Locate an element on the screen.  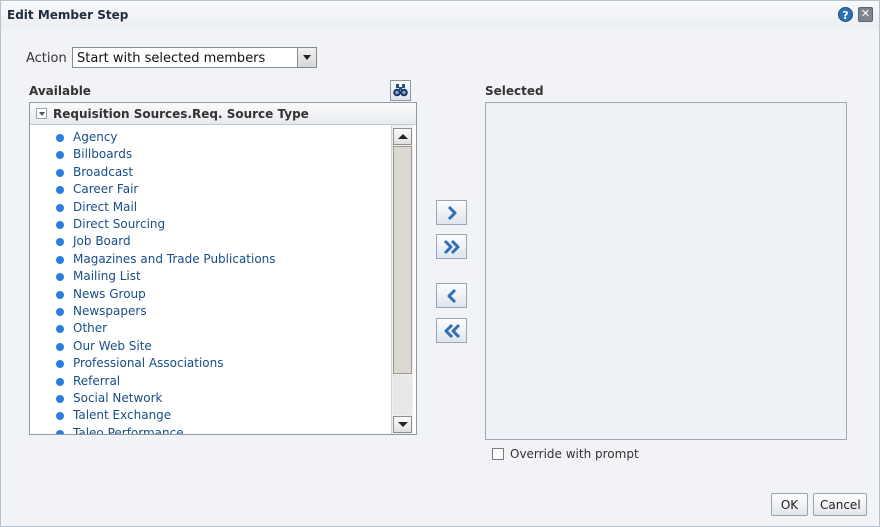
member-label: Job Board is located at coordinates (102, 241).